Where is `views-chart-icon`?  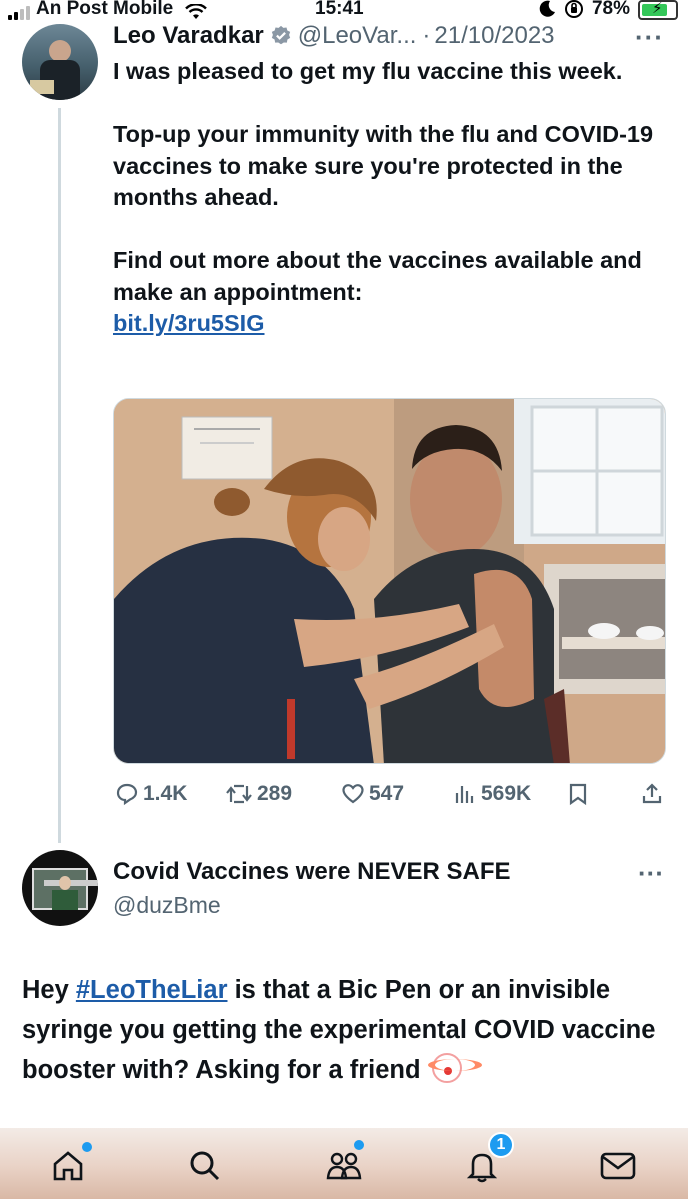 views-chart-icon is located at coordinates (464, 794).